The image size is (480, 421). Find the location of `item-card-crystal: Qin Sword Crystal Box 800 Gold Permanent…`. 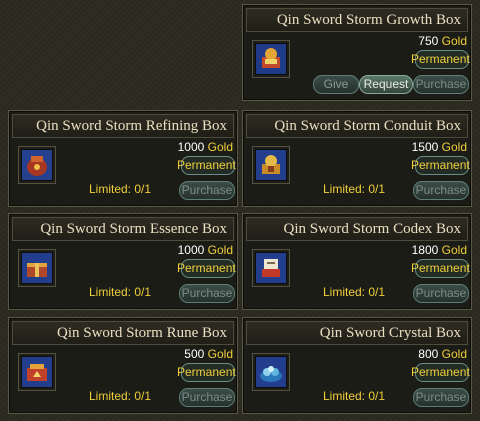

item-card-crystal: Qin Sword Crystal Box 800 Gold Permanent… is located at coordinates (357, 365).